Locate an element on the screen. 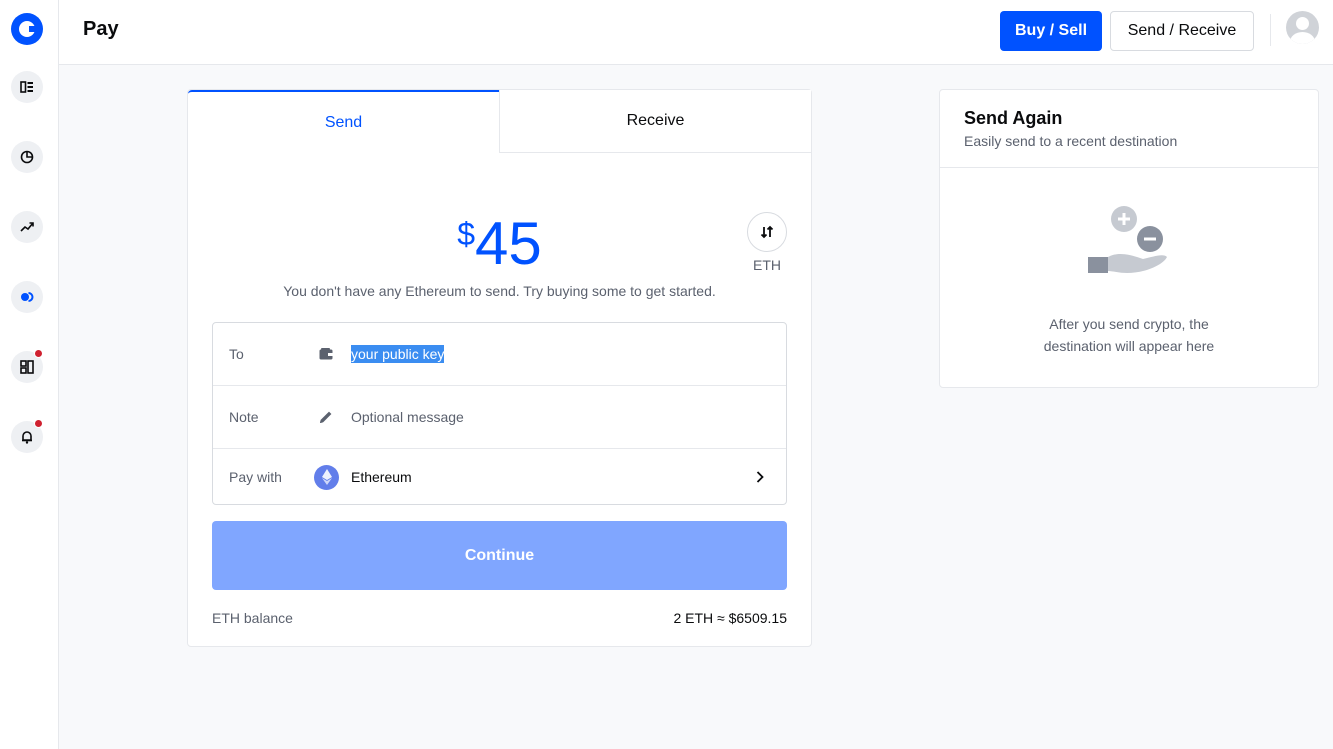 The image size is (1333, 749). pay-with-row: Pay with Ethereum is located at coordinates (499, 476).